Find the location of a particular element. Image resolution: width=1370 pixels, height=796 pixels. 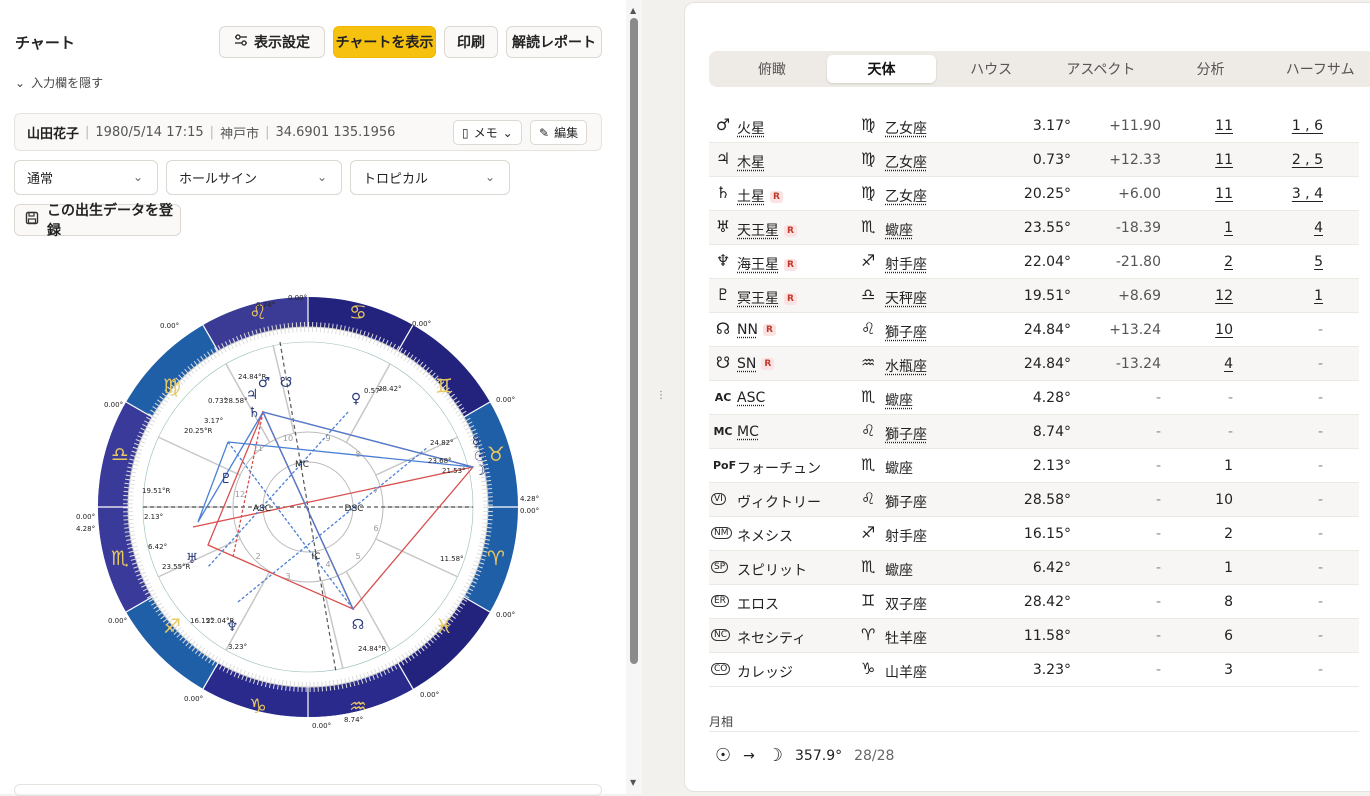

table-row: PoF フォーチュン ♏ 蠍座 2.13° - 1 - is located at coordinates (1034, 466).